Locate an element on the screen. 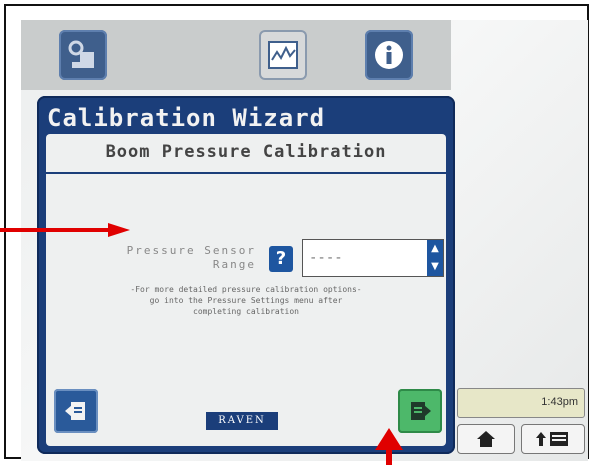  sensor-range-label-line1: Pressure Sensor is located at coordinates (191, 250).